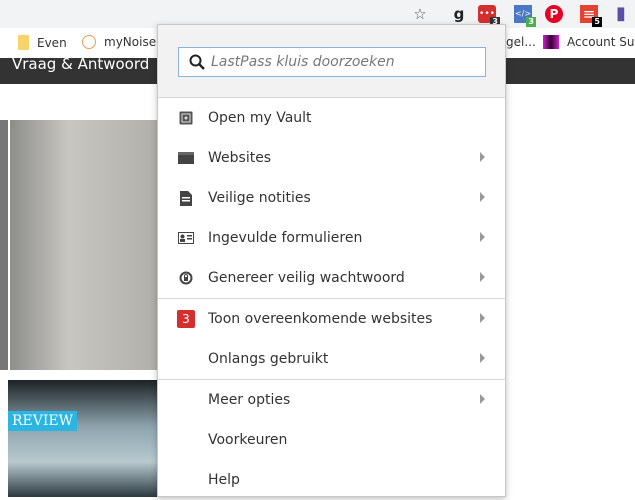  Describe the element at coordinates (83, 245) in the screenshot. I see `article-image-woman` at that location.